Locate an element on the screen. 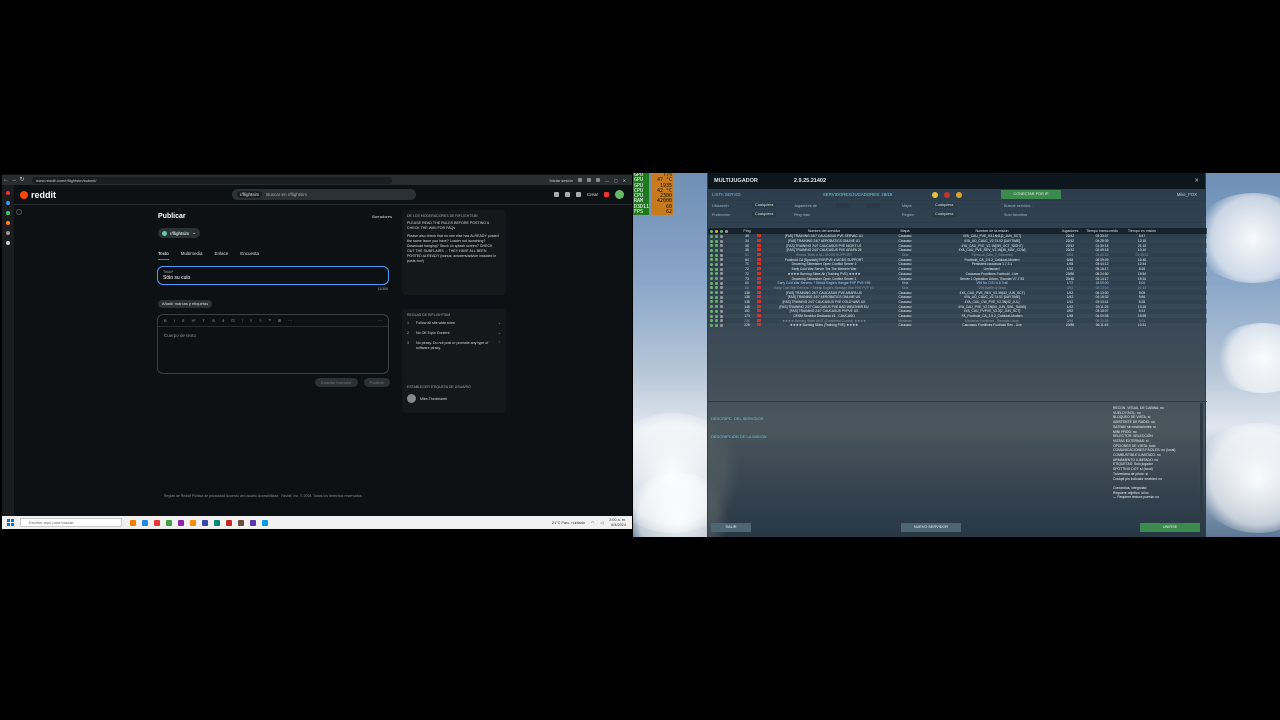  lock-icon is located at coordinates (947, 194).